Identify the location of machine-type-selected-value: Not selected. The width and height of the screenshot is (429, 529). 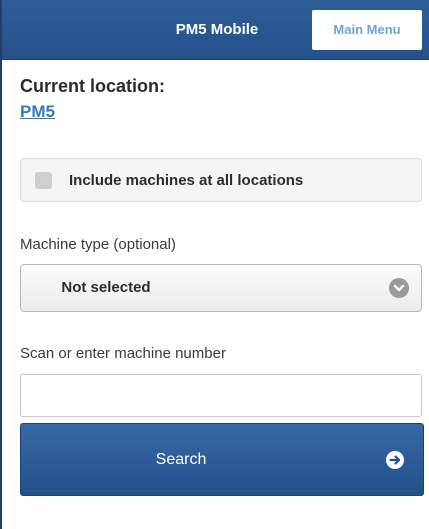
(106, 287).